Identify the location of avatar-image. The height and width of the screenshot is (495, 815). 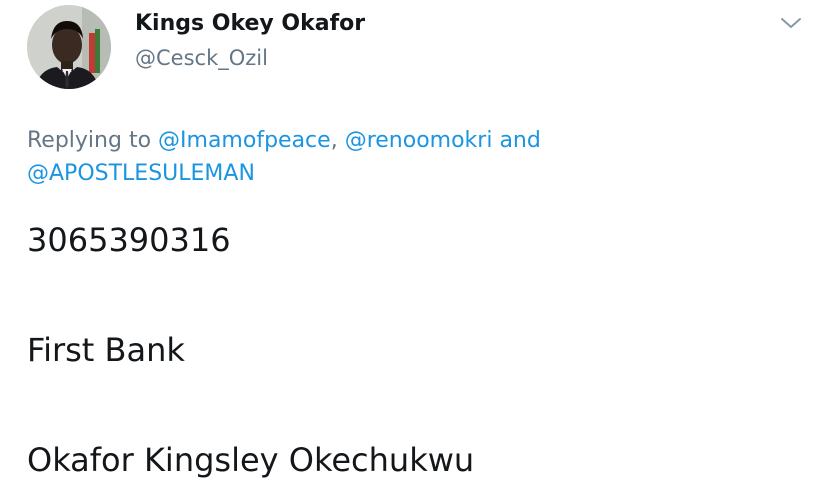
(69, 47).